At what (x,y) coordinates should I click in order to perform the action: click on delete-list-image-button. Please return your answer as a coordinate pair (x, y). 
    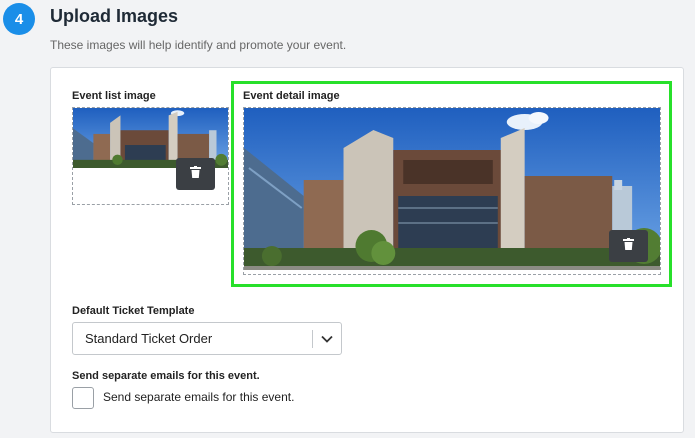
    Looking at the image, I should click on (195, 174).